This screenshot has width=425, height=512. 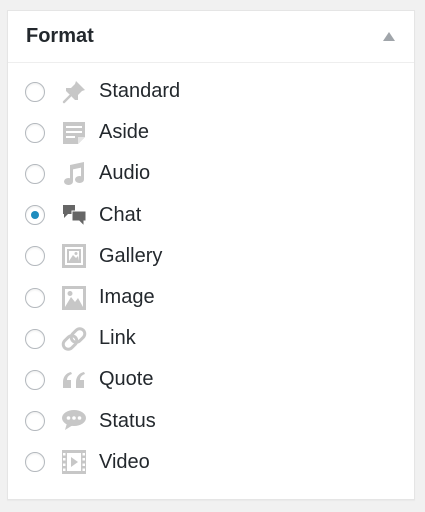 I want to click on image-icon, so click(x=74, y=298).